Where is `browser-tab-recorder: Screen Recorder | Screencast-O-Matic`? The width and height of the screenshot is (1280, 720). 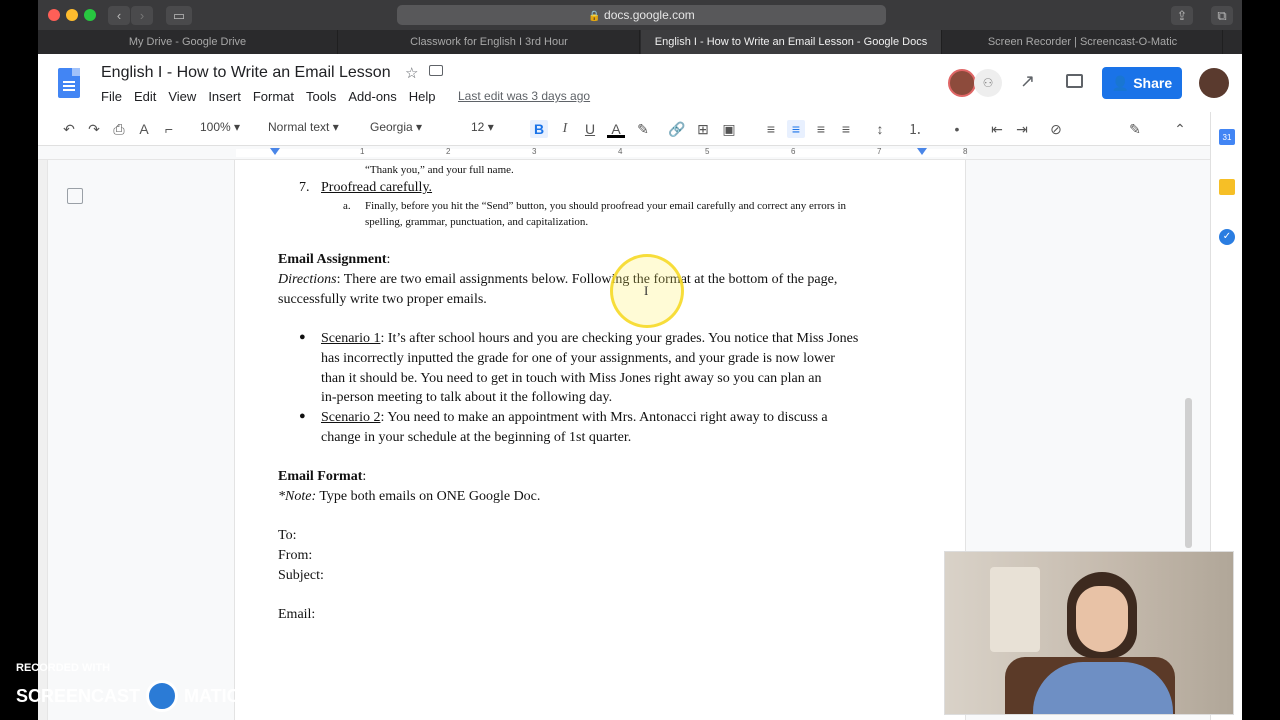 browser-tab-recorder: Screen Recorder | Screencast-O-Matic is located at coordinates (1083, 42).